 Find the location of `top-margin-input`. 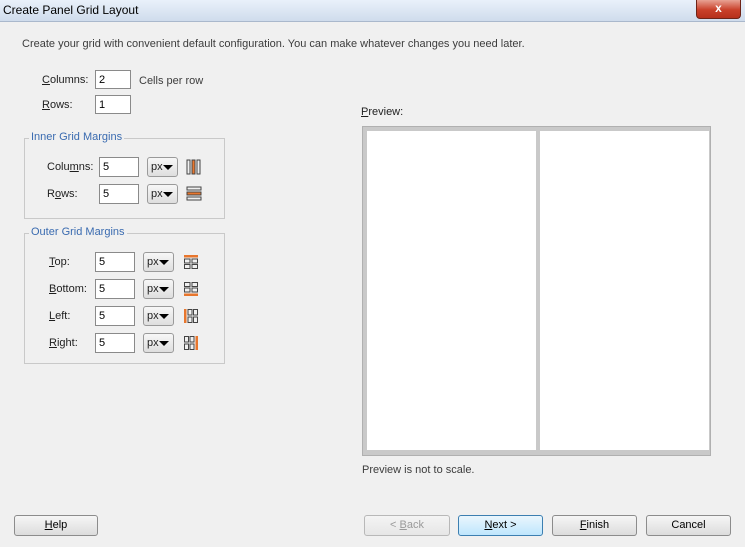

top-margin-input is located at coordinates (115, 262).